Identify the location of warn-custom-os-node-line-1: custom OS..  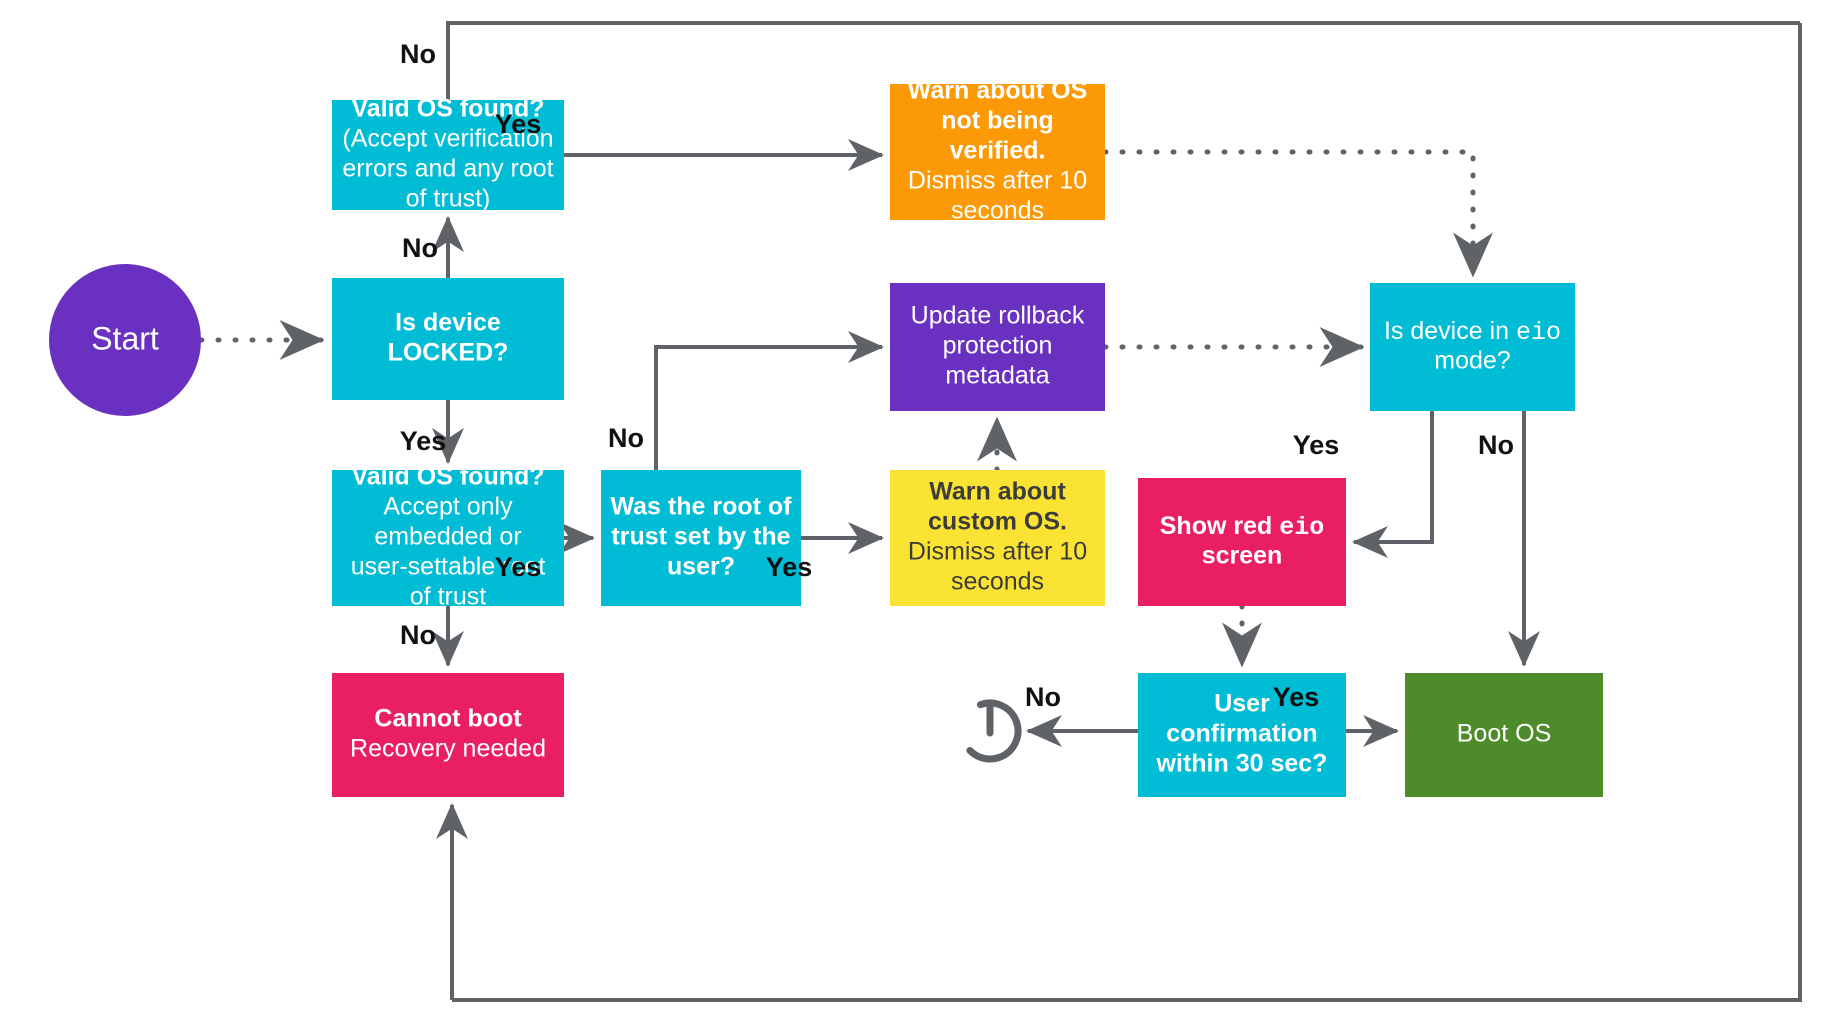
(997, 522).